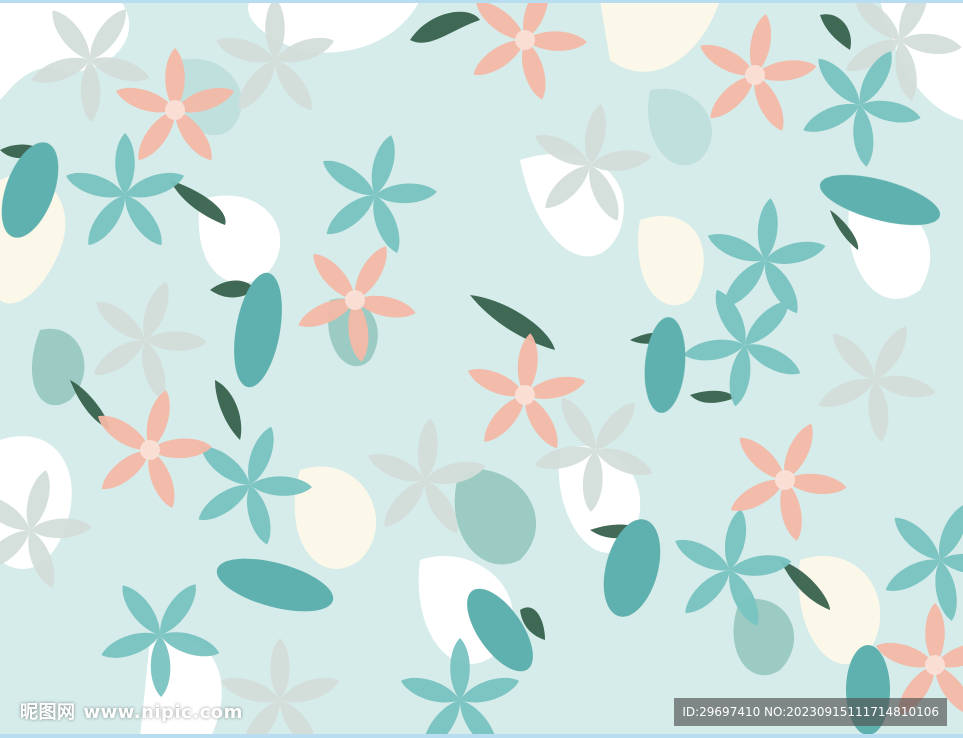 The image size is (963, 738). What do you see at coordinates (481, 1) in the screenshot?
I see `top-border` at bounding box center [481, 1].